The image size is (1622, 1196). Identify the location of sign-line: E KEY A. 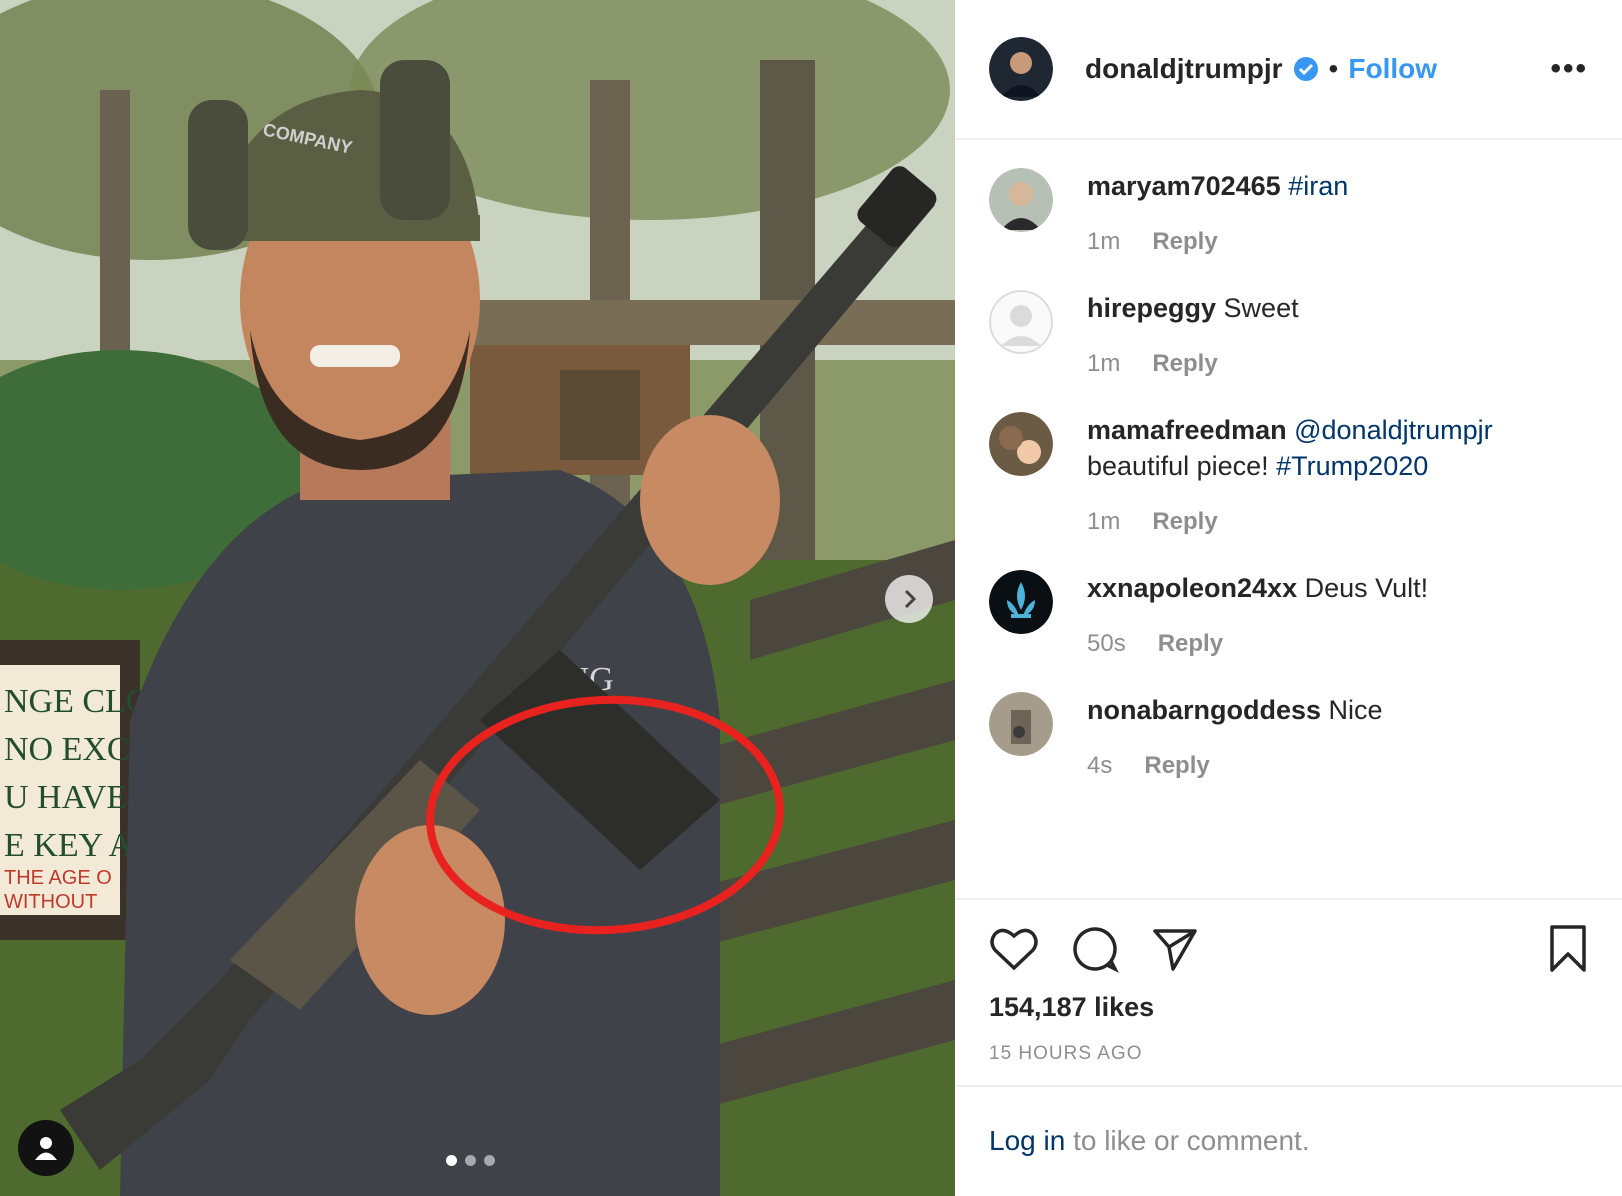
(69, 845).